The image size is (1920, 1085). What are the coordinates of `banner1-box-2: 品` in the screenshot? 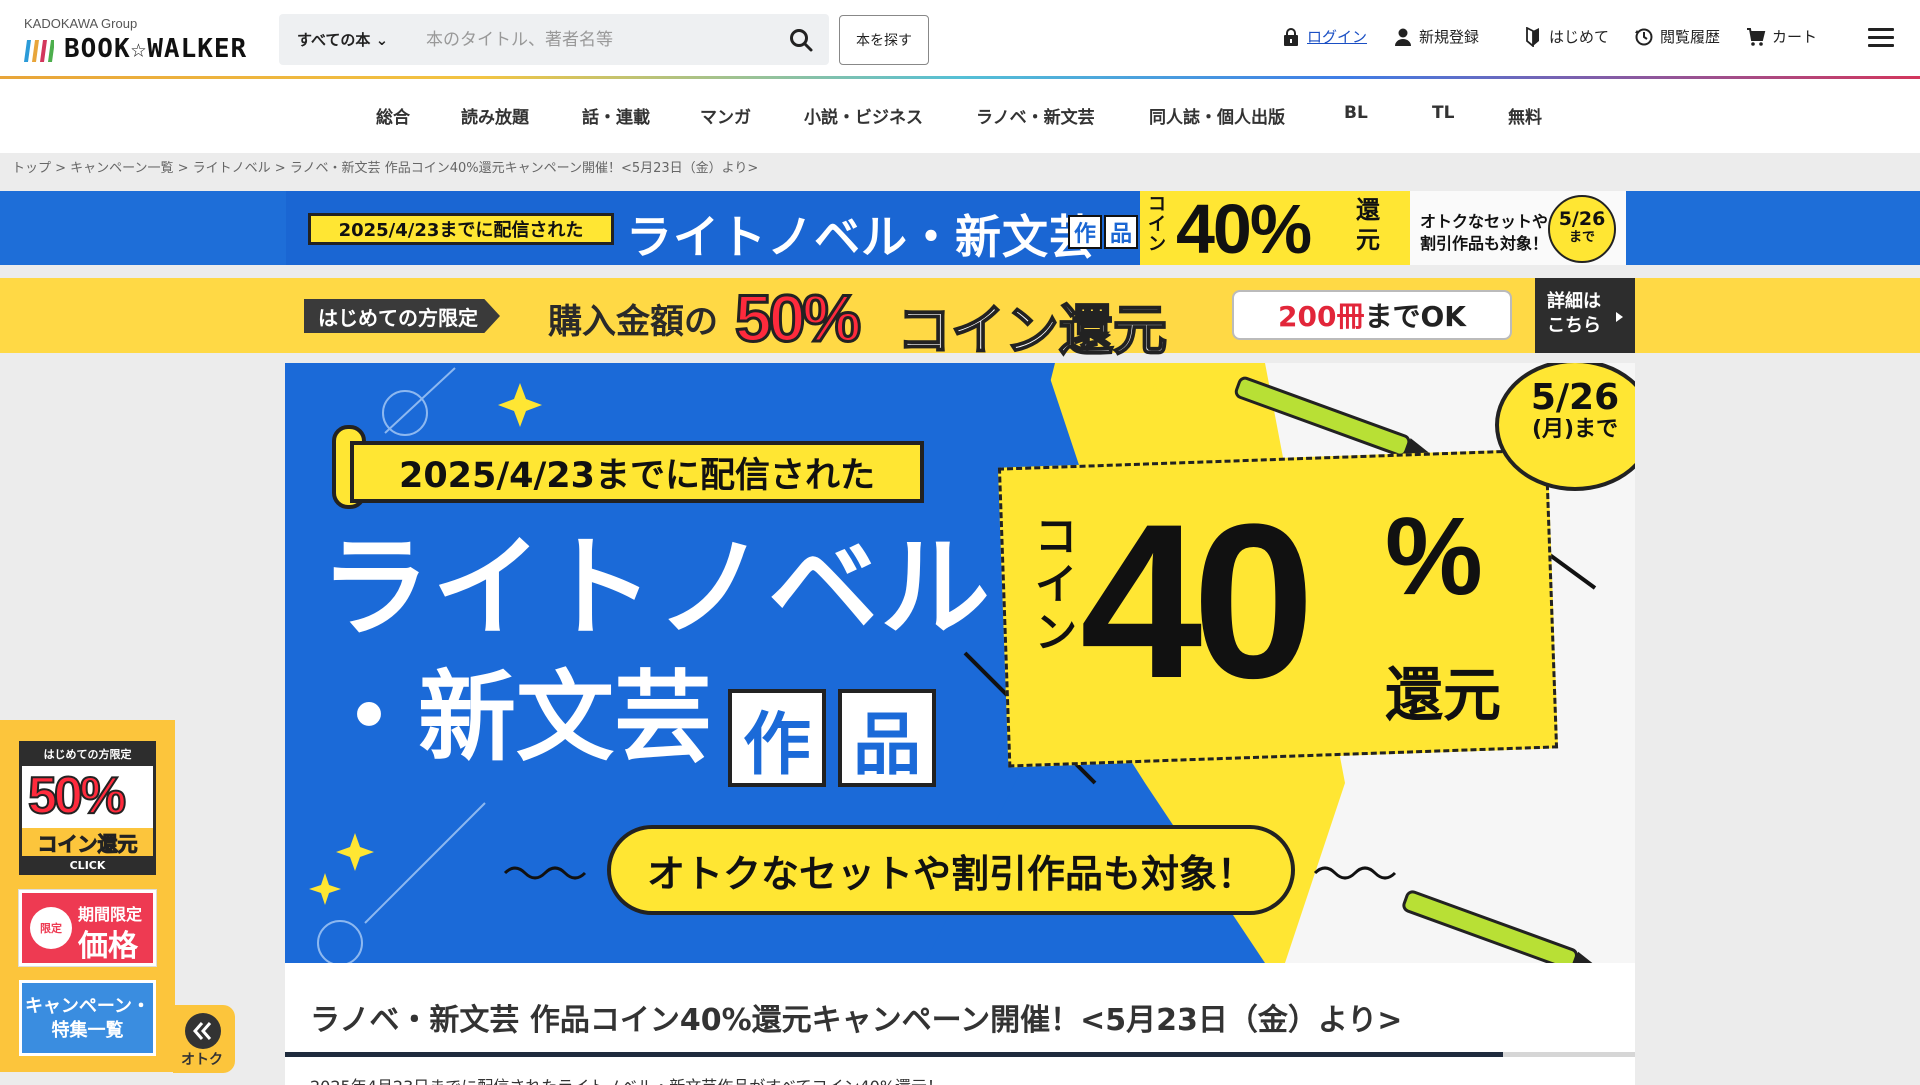 It's located at (1121, 232).